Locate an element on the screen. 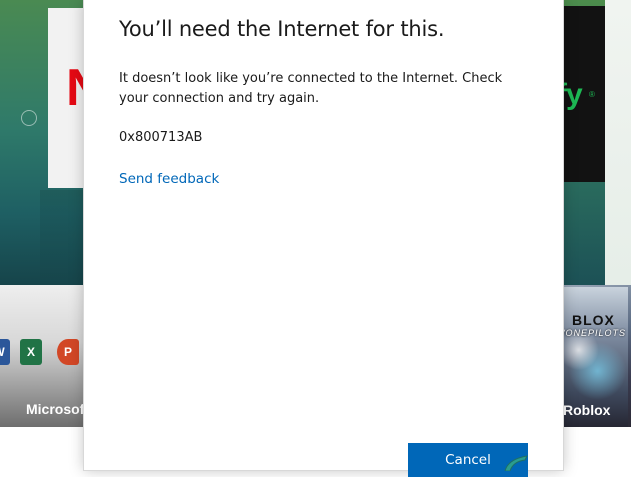 This screenshot has width=631, height=477. roblox-logo: BLOX is located at coordinates (593, 320).